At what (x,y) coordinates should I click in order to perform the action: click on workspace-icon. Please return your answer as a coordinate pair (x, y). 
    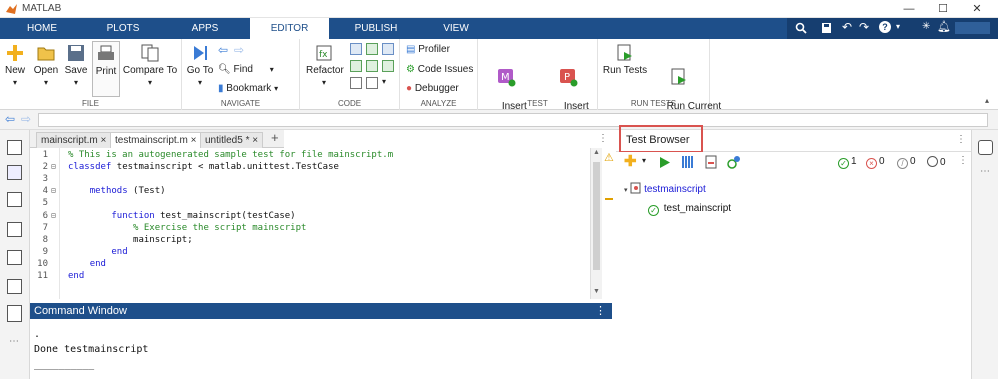
    Looking at the image, I should click on (14, 172).